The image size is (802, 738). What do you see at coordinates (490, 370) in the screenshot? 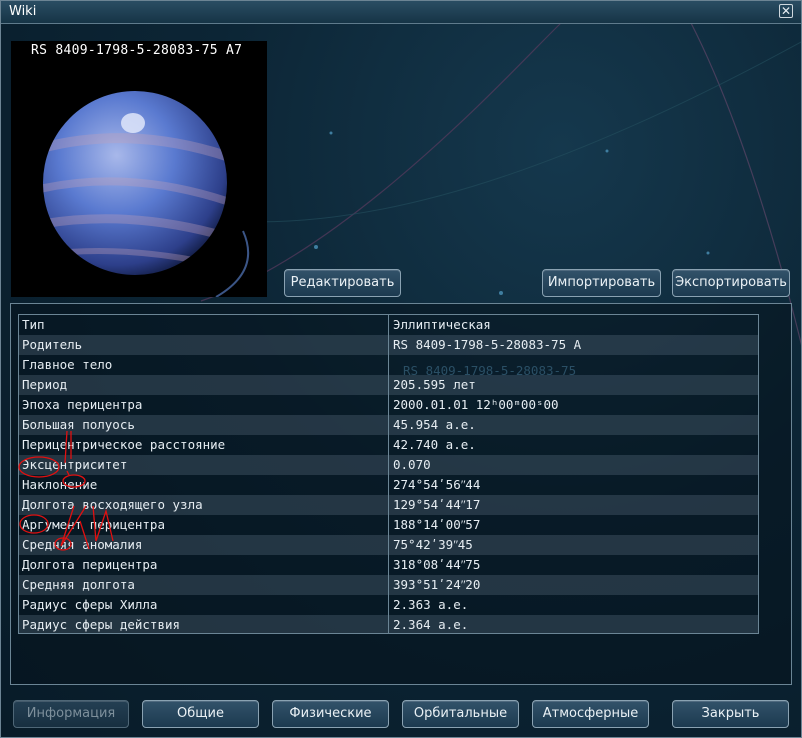
I see `ghost-label: RS 8409-1798-5-28083-75` at bounding box center [490, 370].